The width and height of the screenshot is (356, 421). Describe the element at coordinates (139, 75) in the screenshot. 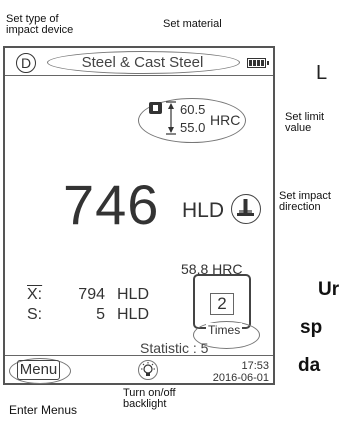

I see `top-divider` at that location.